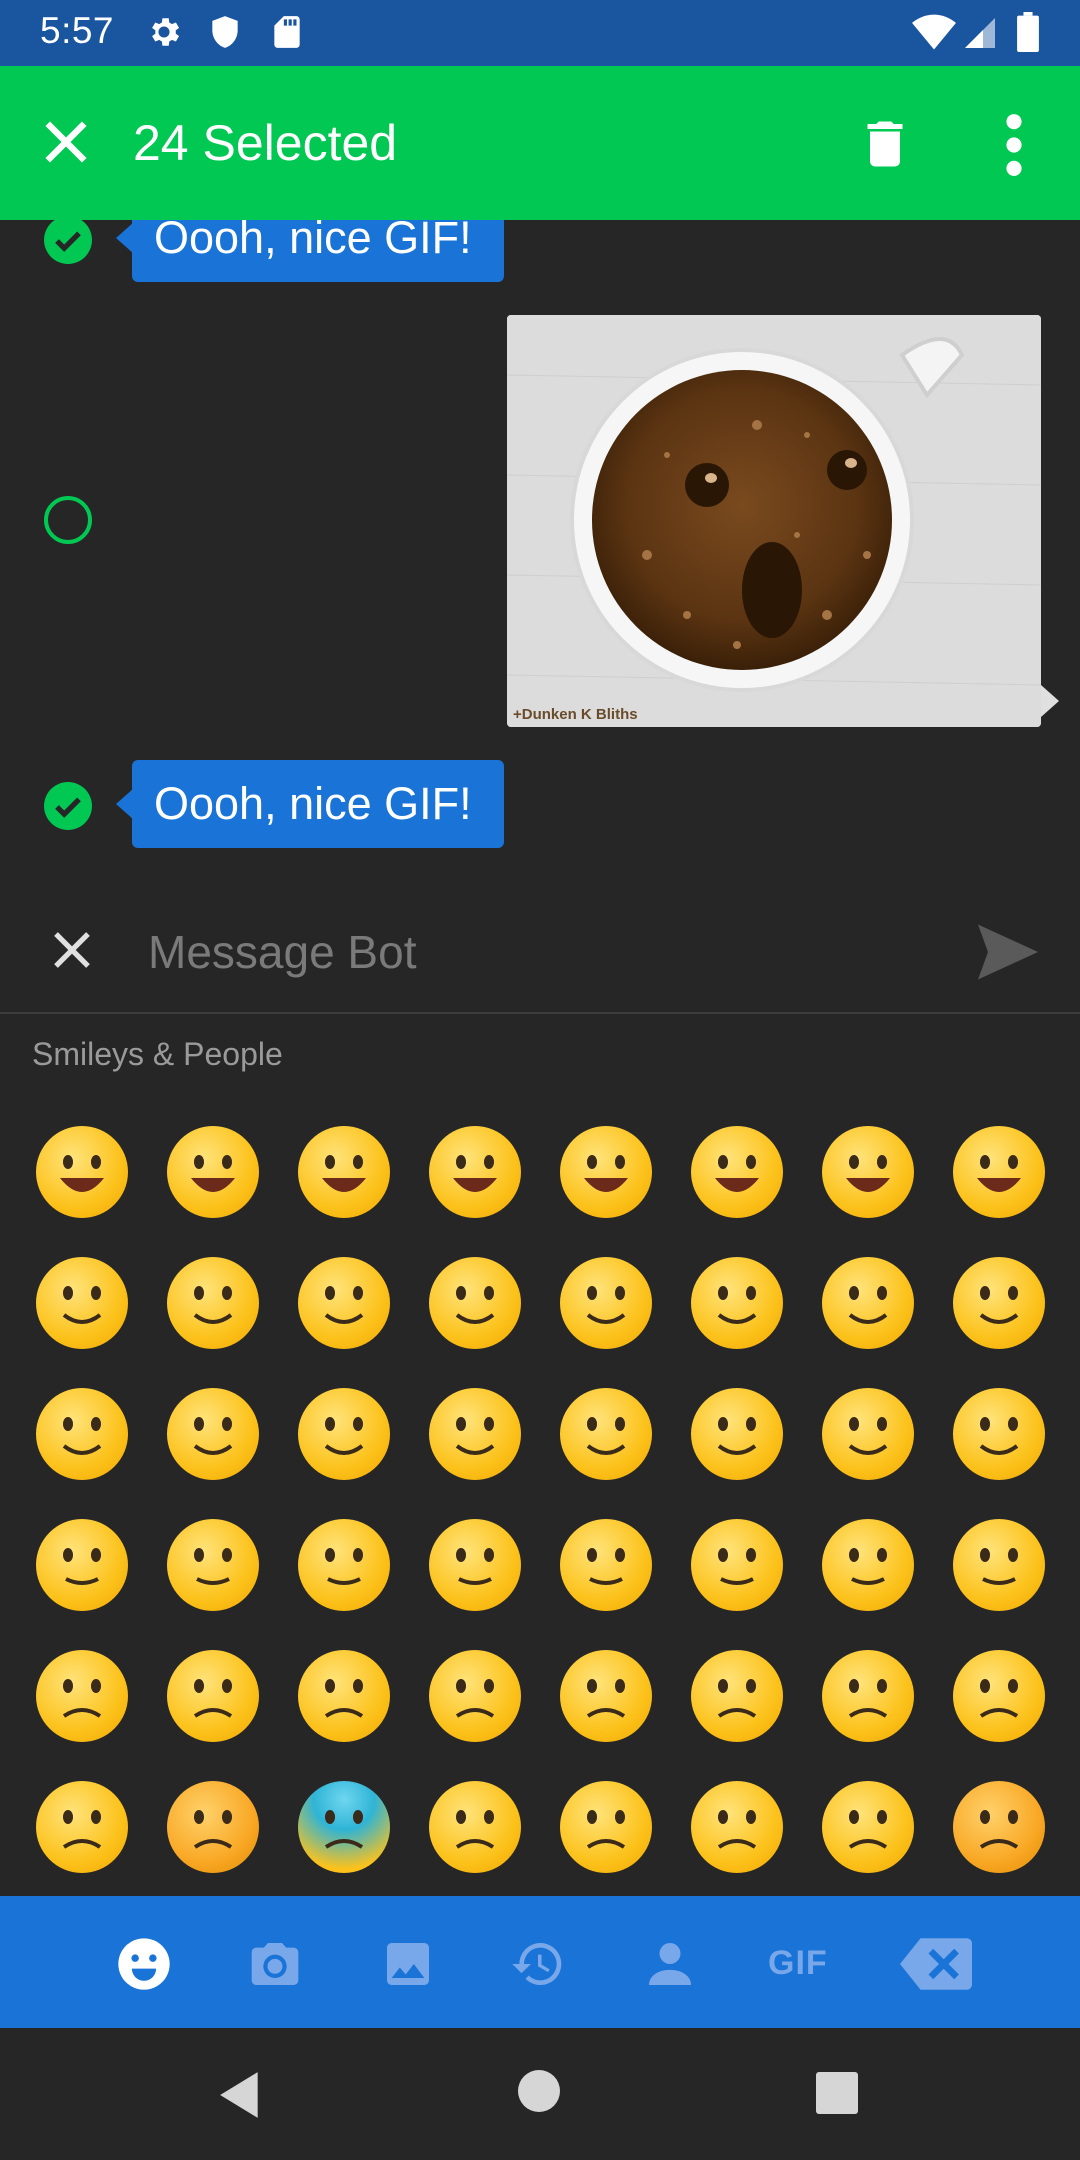  Describe the element at coordinates (68, 520) in the screenshot. I see `unselected-circle-icon` at that location.